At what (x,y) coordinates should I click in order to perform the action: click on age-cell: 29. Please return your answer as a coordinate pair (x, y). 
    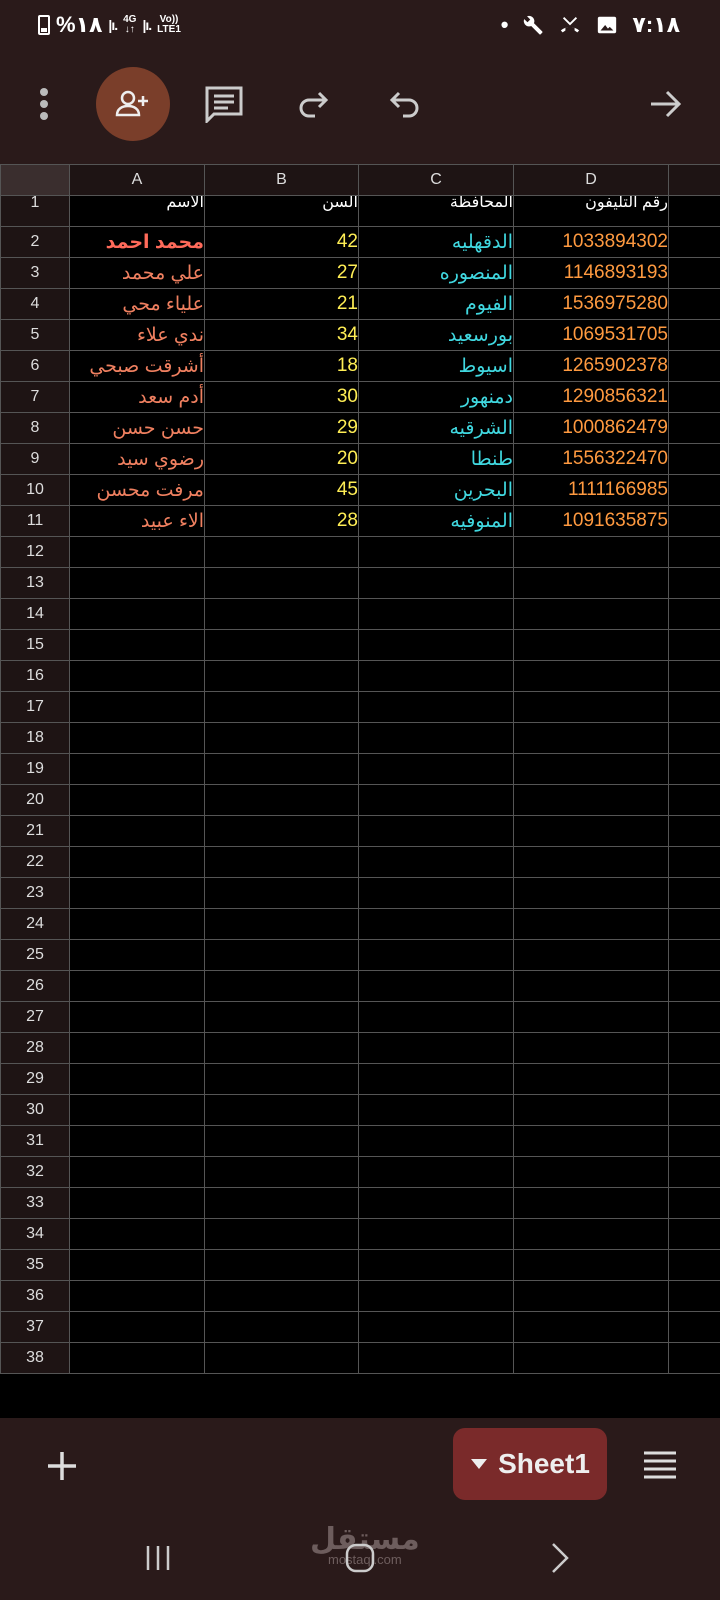
    Looking at the image, I should click on (281, 428).